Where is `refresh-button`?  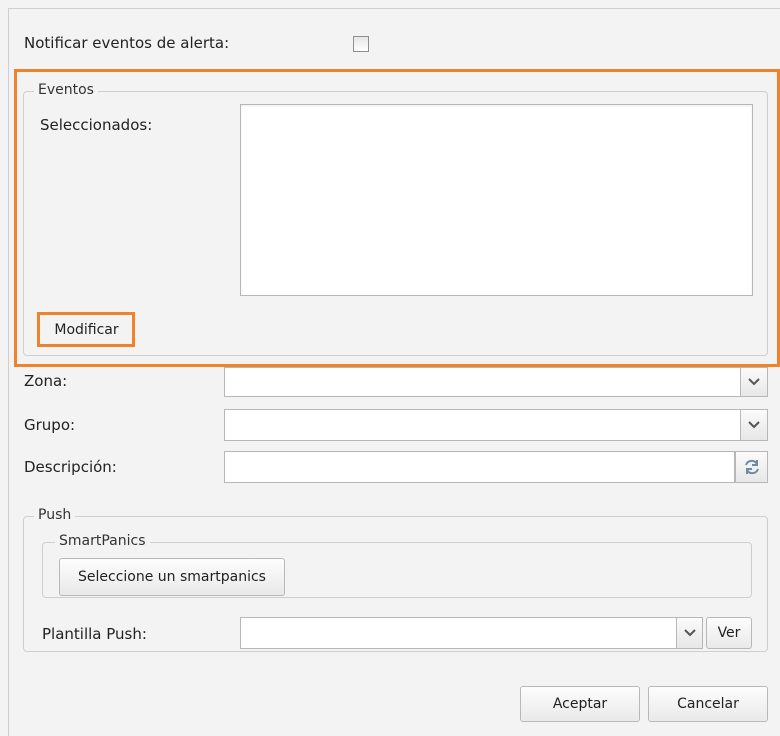
refresh-button is located at coordinates (751, 467).